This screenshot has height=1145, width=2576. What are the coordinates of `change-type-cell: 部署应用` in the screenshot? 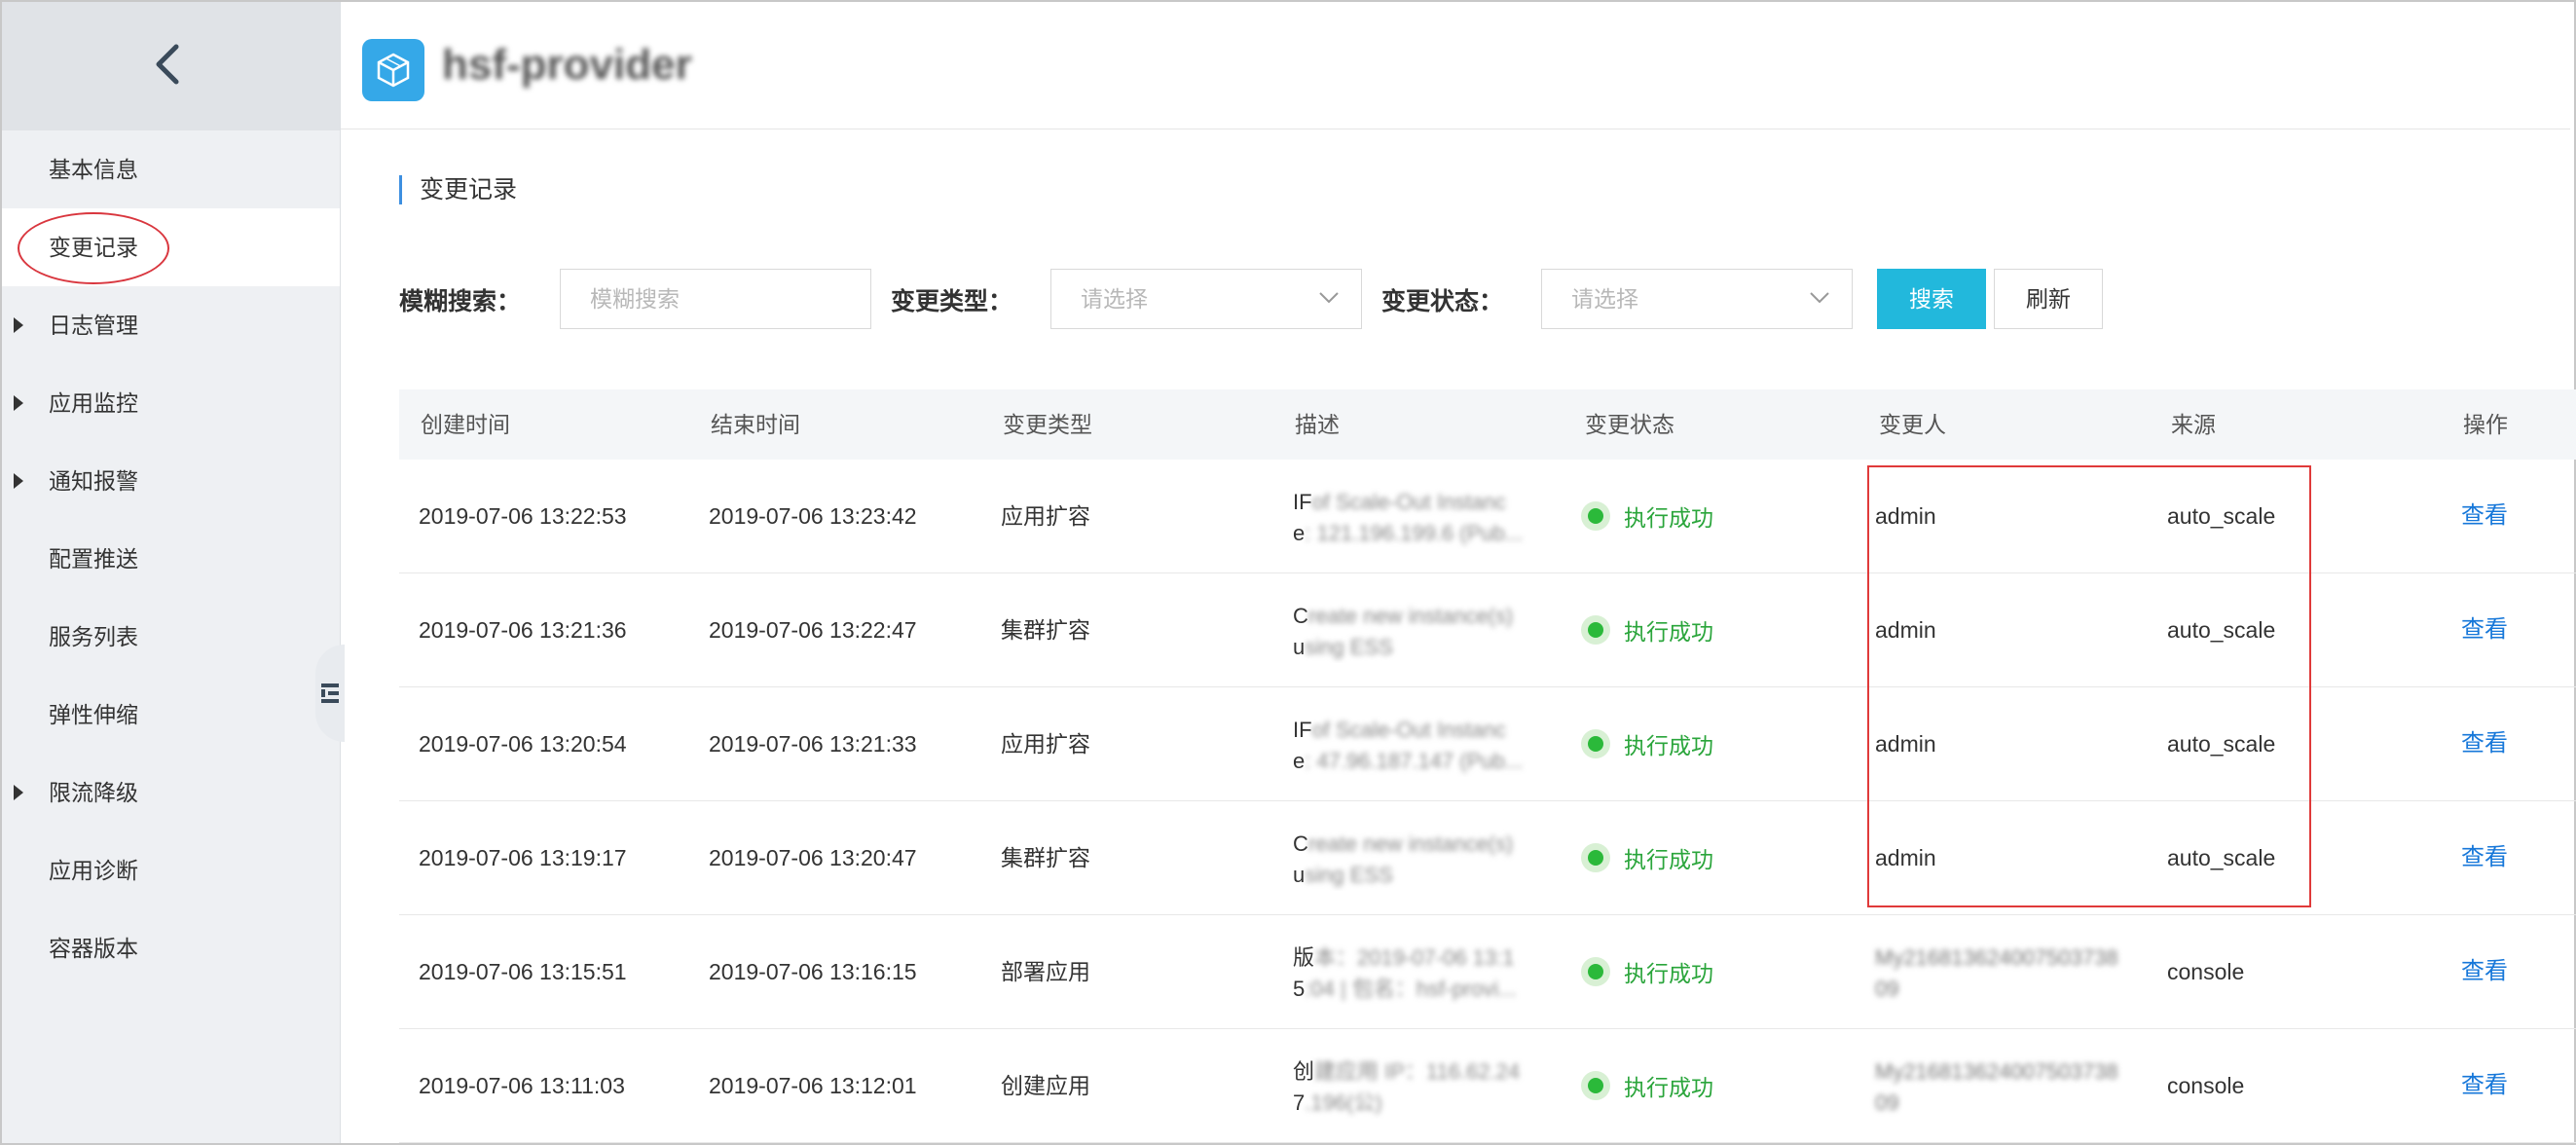 It's located at (1045, 971).